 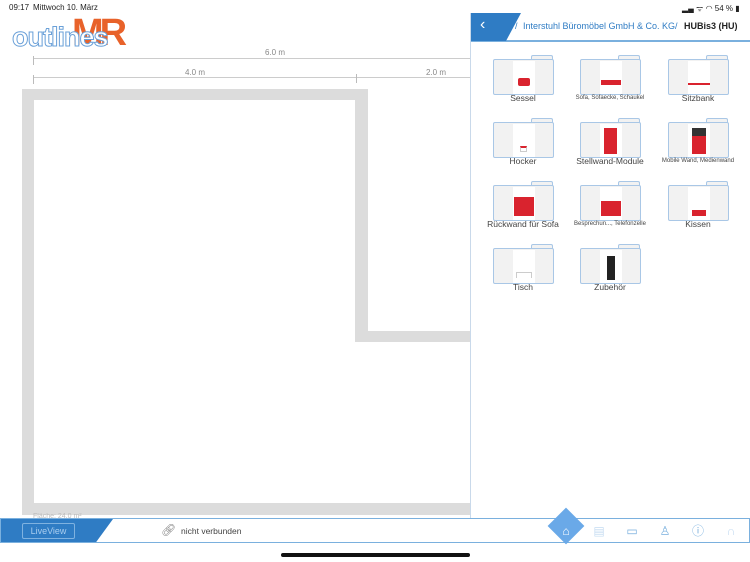 I want to click on folder-label: Sofa, Sofaecke, Schaukel, so click(x=610, y=98).